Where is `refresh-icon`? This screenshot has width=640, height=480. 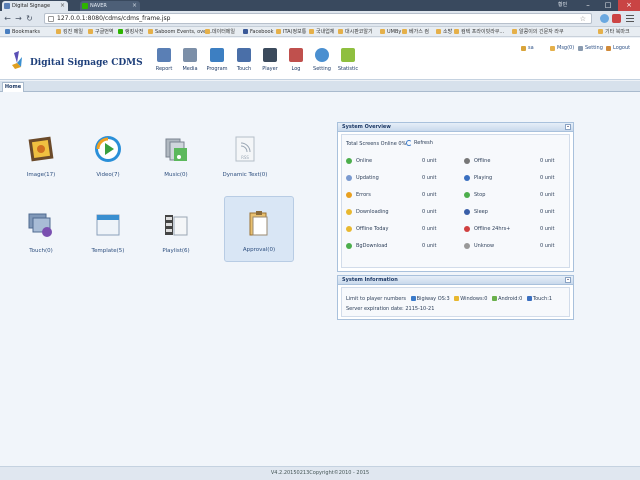
refresh-icon is located at coordinates (409, 143).